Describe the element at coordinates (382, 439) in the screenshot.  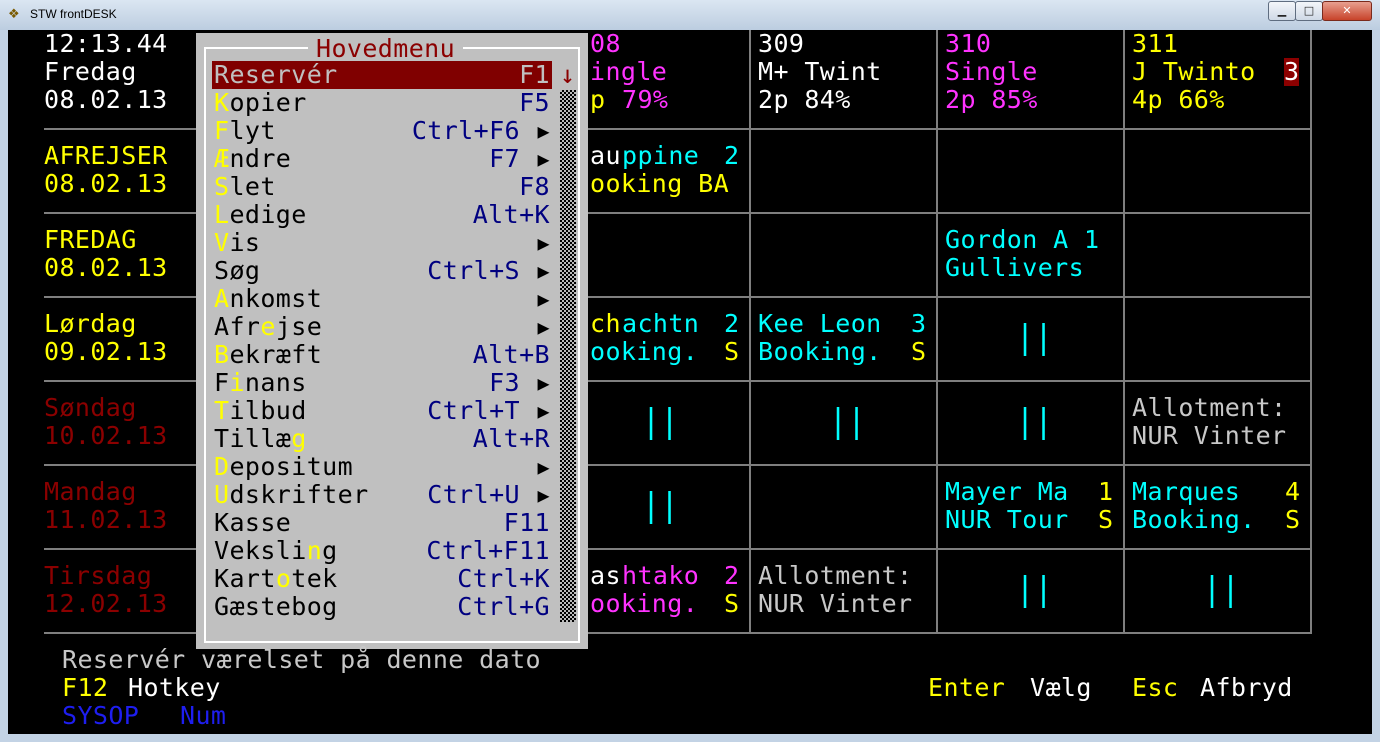
I see `menu-item: Tillæg Alt+R` at that location.